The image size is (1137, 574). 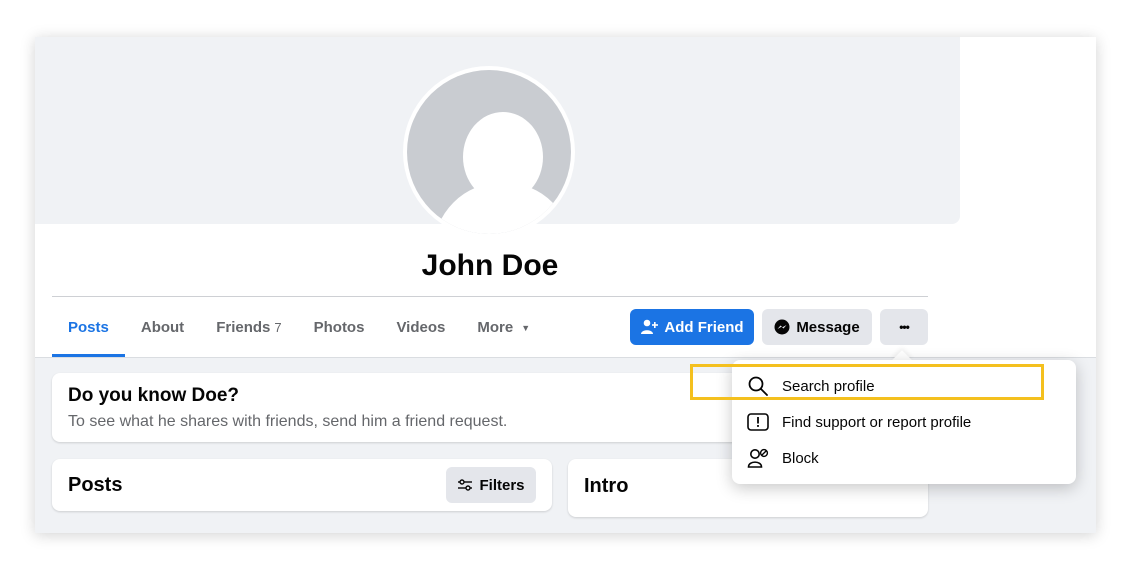 I want to click on tab-friends: Friends 7, so click(x=248, y=327).